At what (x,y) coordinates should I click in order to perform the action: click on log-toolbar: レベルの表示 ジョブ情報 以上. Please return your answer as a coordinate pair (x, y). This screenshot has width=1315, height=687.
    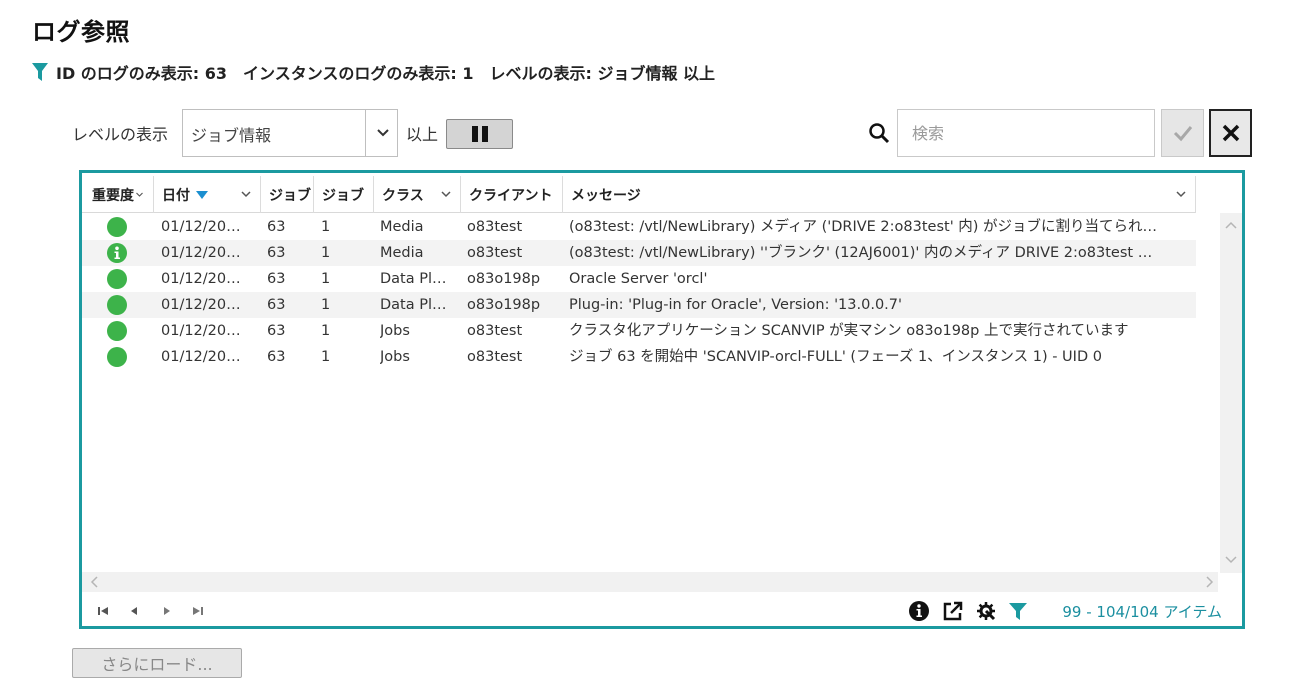
    Looking at the image, I should click on (662, 133).